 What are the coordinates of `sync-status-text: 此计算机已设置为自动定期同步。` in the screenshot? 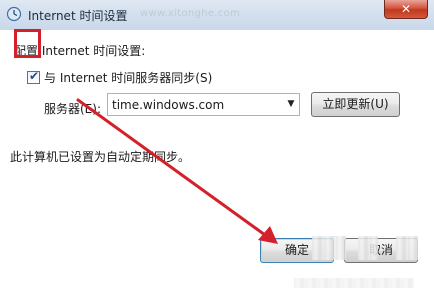 It's located at (100, 157).